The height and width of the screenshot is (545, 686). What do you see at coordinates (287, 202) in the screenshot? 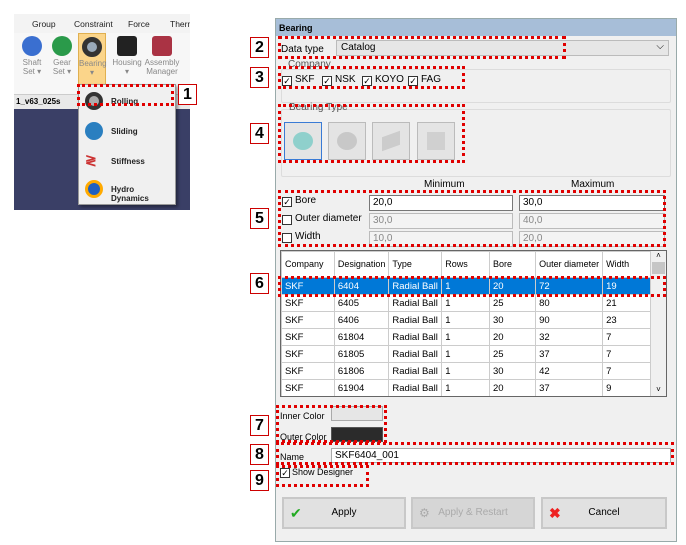
I see `filter-0-checkbox: ✓` at bounding box center [287, 202].